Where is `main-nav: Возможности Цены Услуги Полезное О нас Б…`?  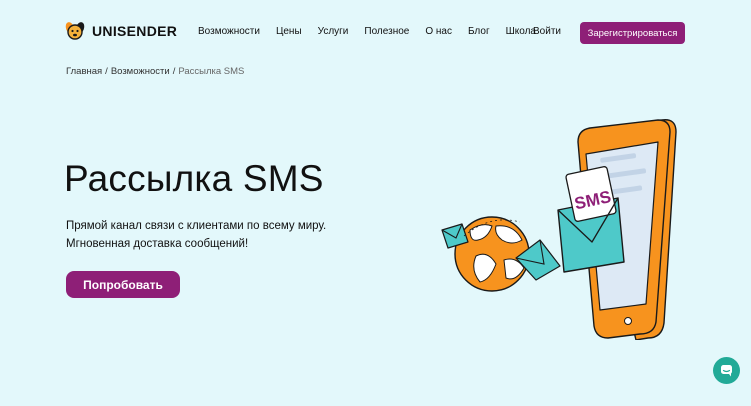 main-nav: Возможности Цены Услуги Полезное О нас Б… is located at coordinates (375, 31).